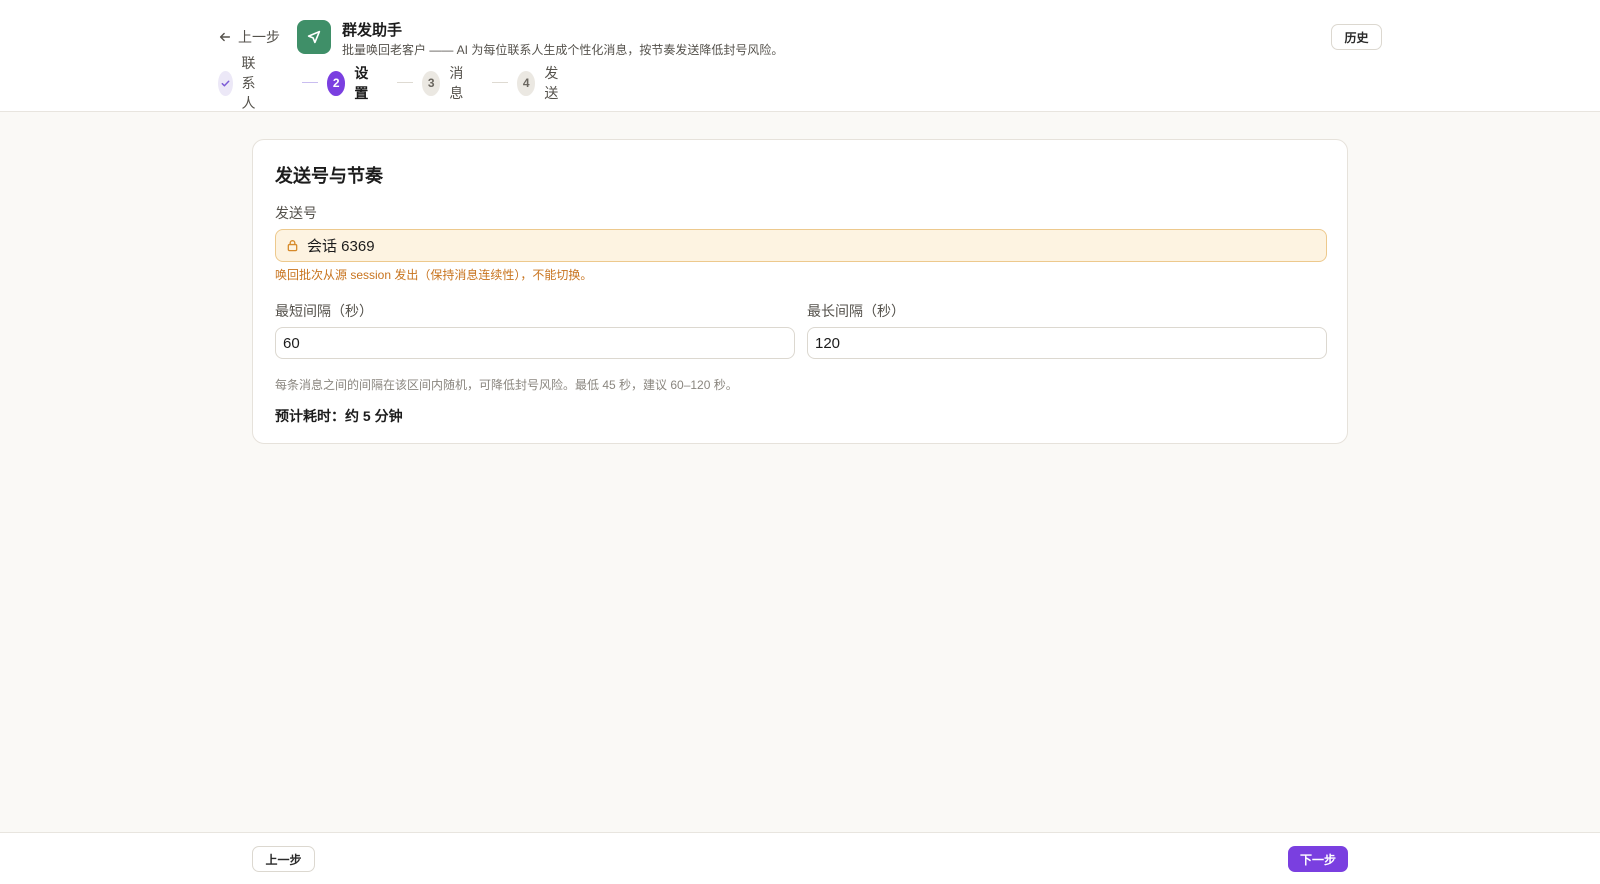 This screenshot has height=884, width=1600. What do you see at coordinates (324, 311) in the screenshot?
I see `min-interval-label: 最短间隔（秒）` at bounding box center [324, 311].